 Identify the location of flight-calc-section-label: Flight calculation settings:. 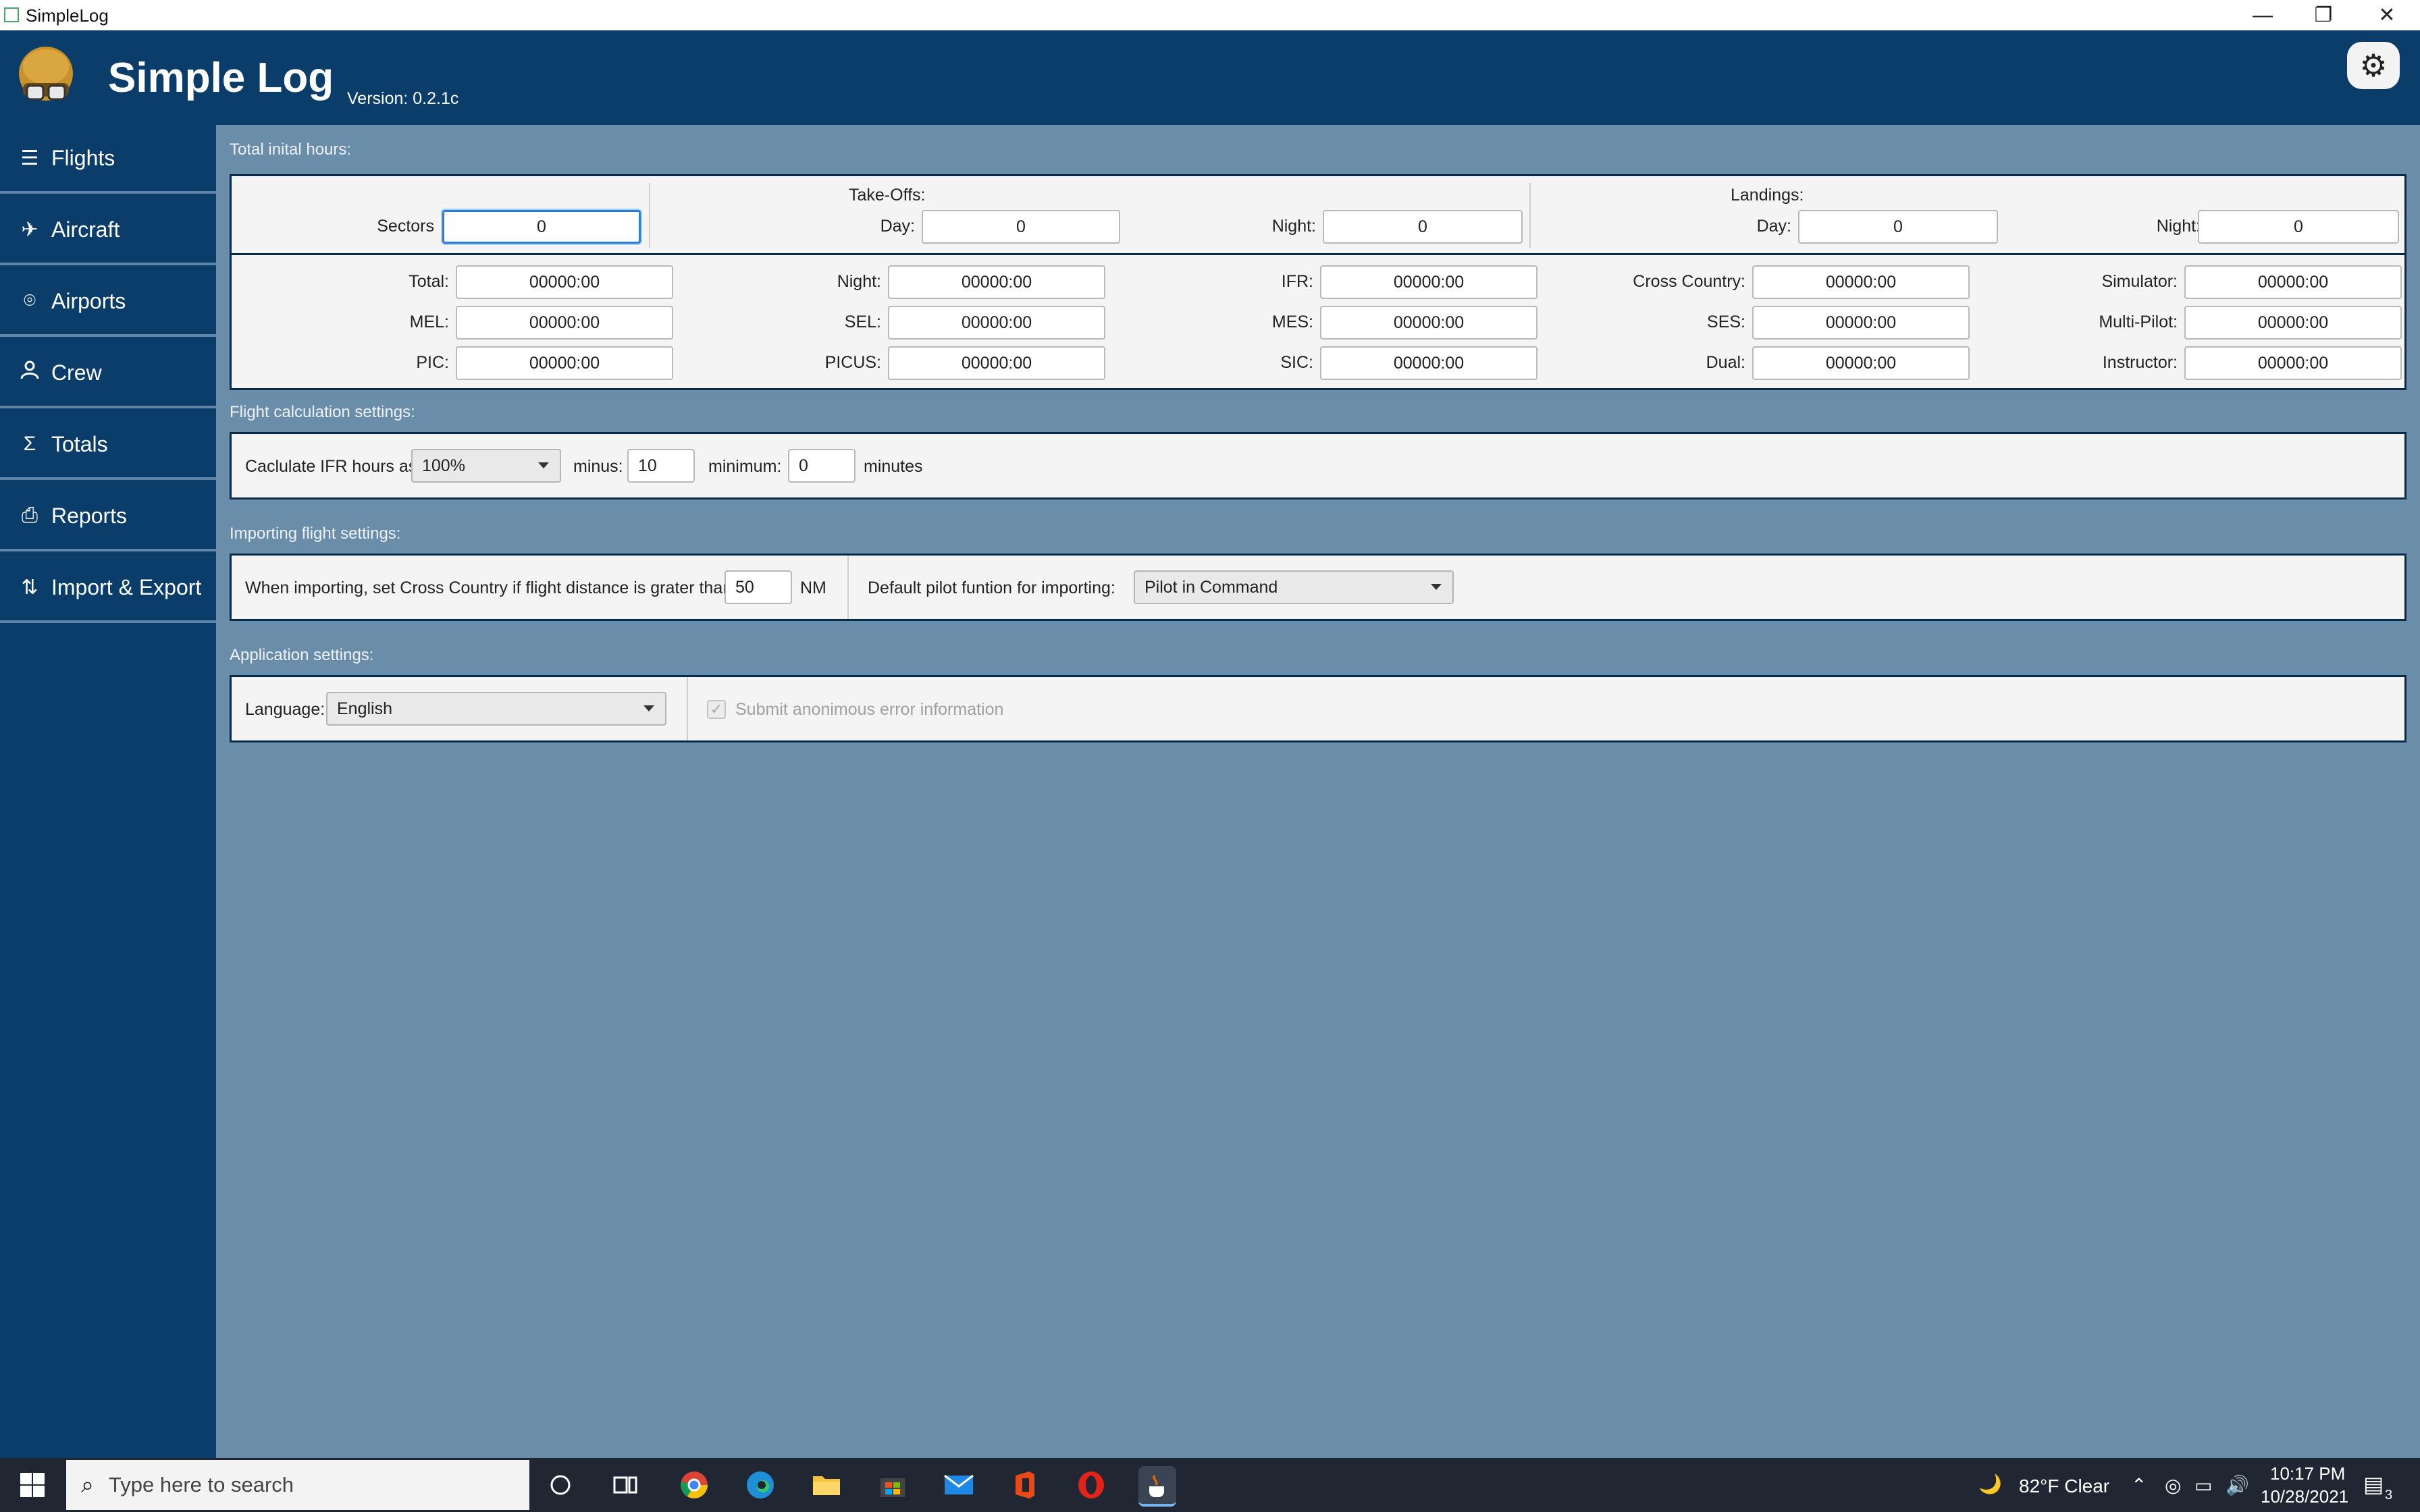
(322, 412).